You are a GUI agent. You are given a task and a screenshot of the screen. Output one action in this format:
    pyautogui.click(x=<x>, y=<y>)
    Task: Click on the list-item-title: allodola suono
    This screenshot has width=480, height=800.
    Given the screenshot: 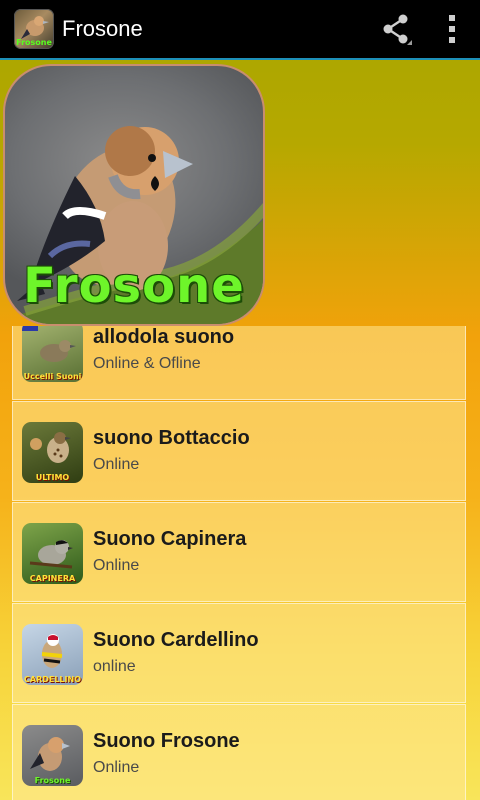 What is the action you would take?
    pyautogui.click(x=164, y=337)
    